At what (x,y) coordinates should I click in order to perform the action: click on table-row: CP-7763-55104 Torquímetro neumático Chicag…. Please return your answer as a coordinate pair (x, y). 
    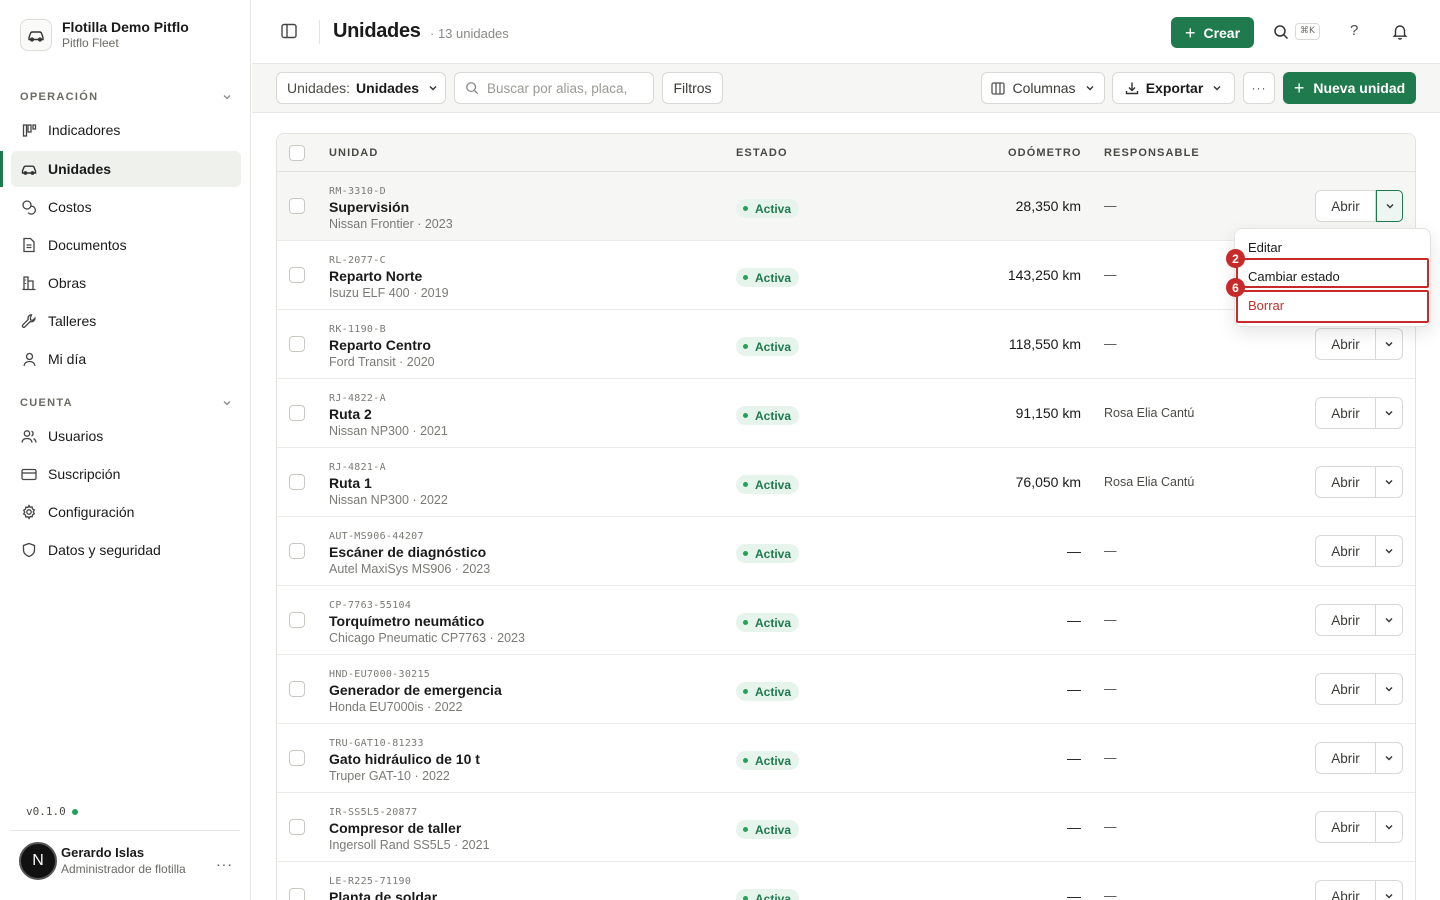
    Looking at the image, I should click on (846, 620).